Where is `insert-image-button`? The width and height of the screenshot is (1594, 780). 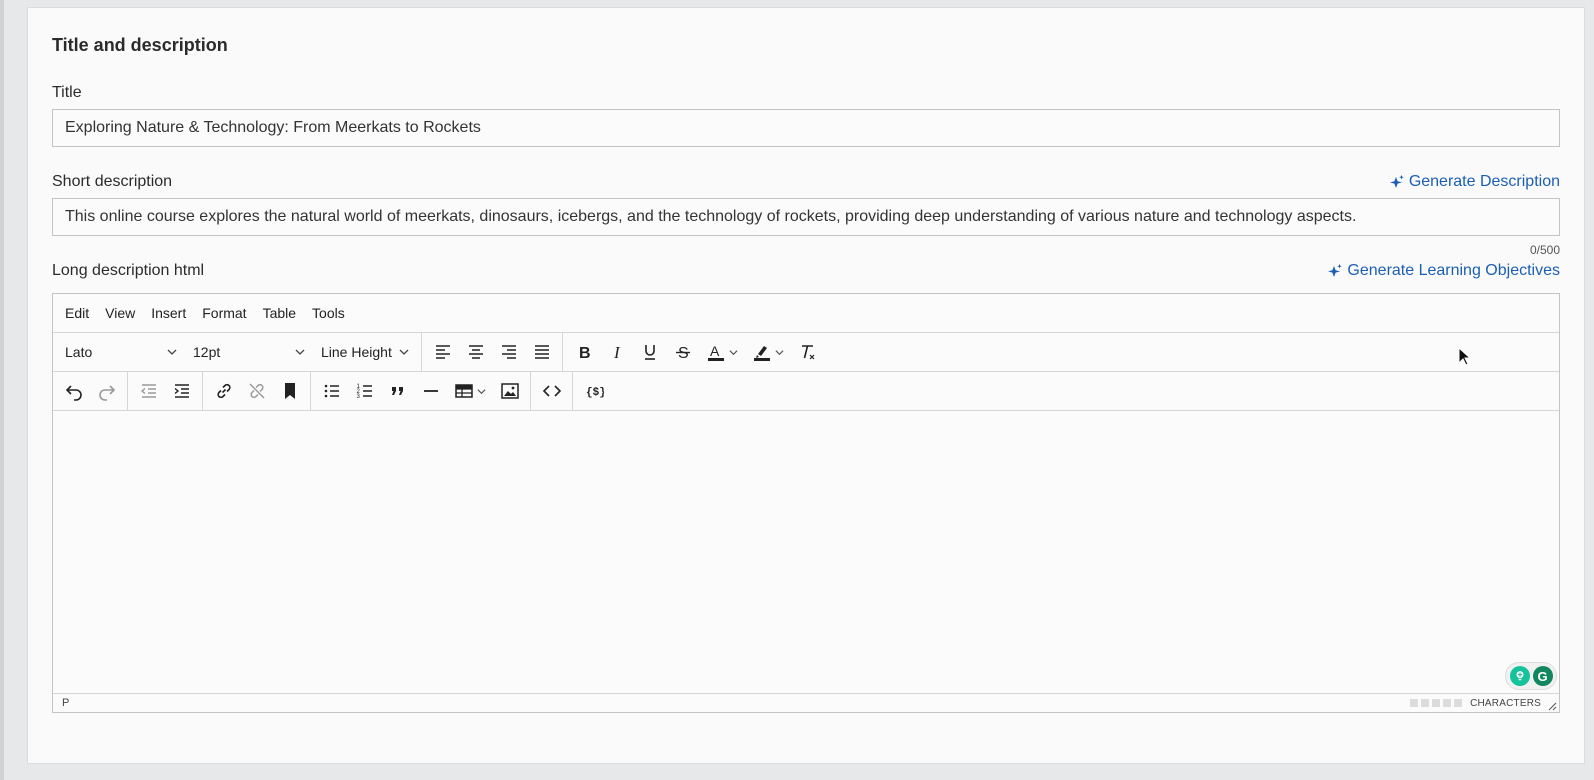 insert-image-button is located at coordinates (509, 391).